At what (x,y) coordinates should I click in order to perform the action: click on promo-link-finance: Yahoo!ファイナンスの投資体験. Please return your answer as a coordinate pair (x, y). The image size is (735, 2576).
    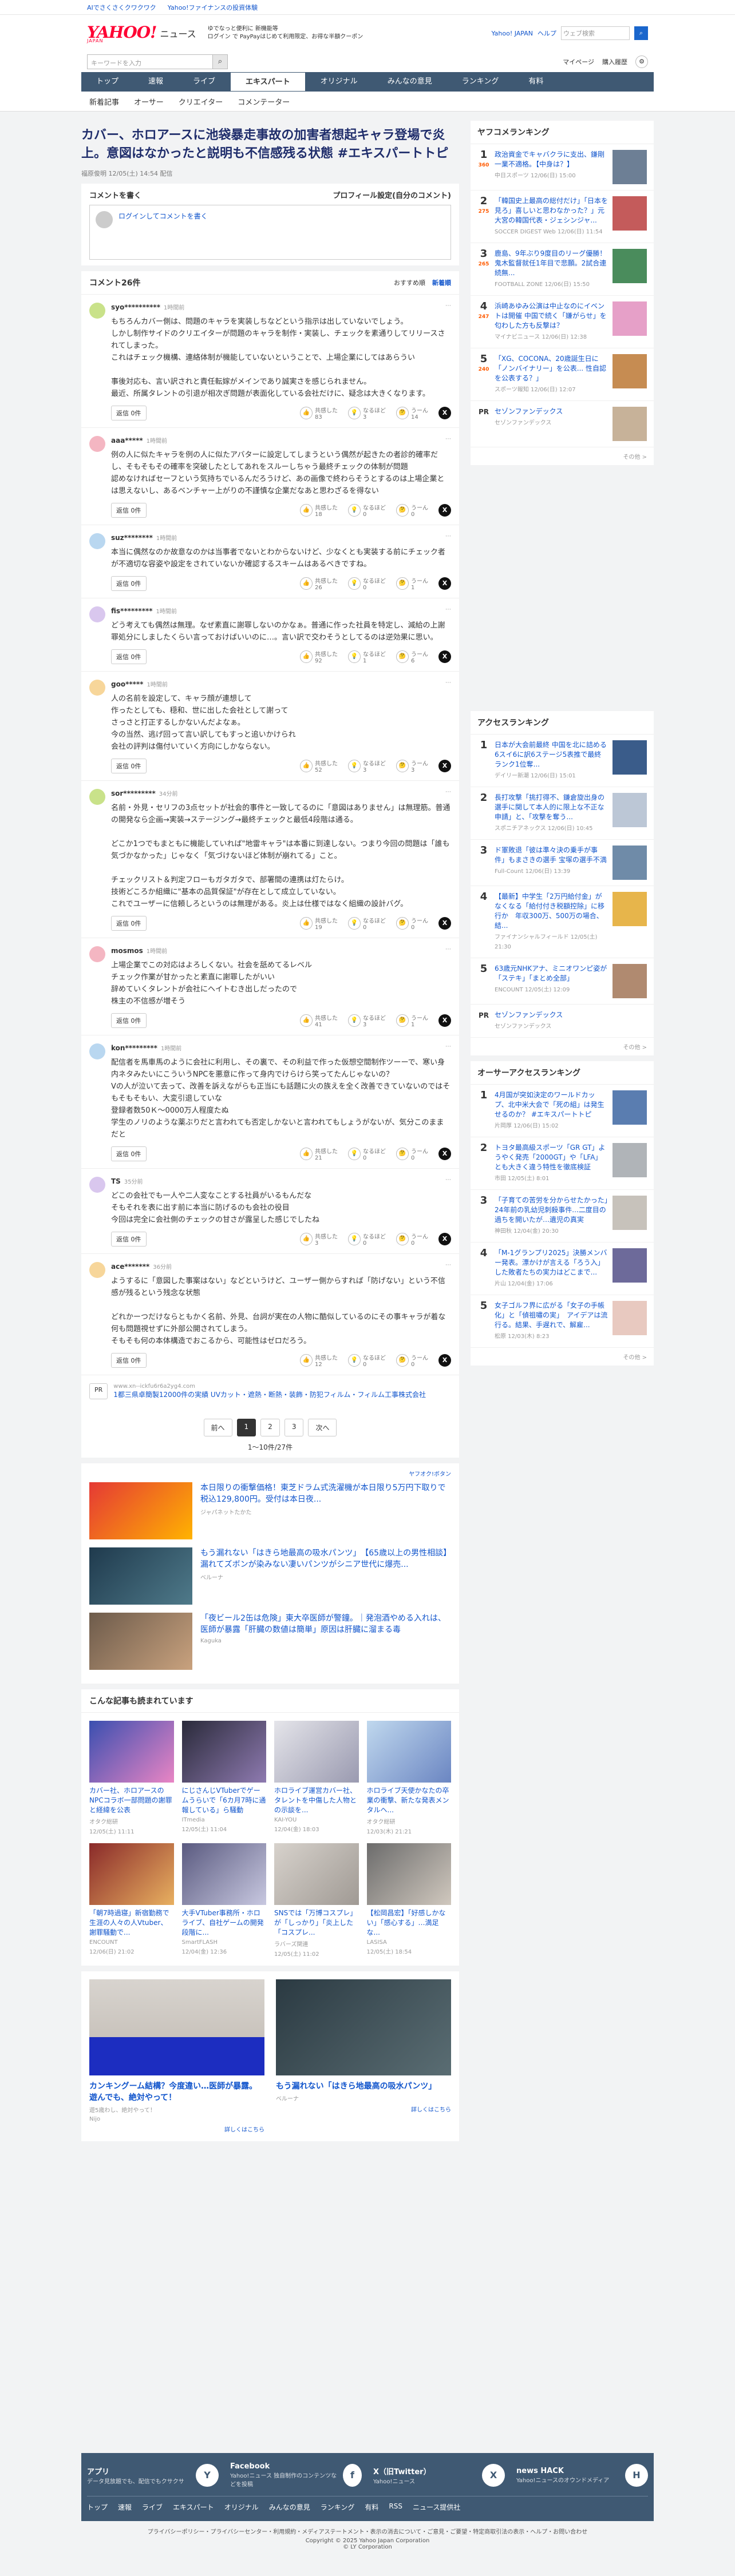
    Looking at the image, I should click on (213, 8).